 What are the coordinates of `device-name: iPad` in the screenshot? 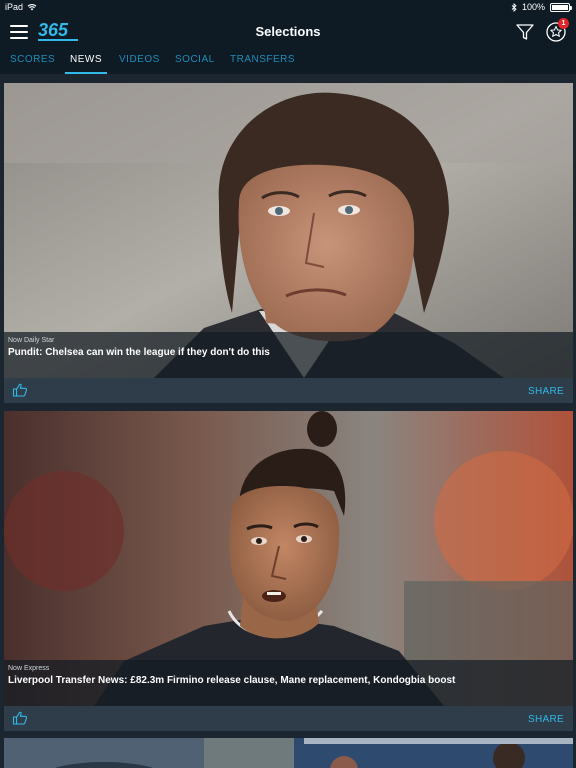 It's located at (14, 7).